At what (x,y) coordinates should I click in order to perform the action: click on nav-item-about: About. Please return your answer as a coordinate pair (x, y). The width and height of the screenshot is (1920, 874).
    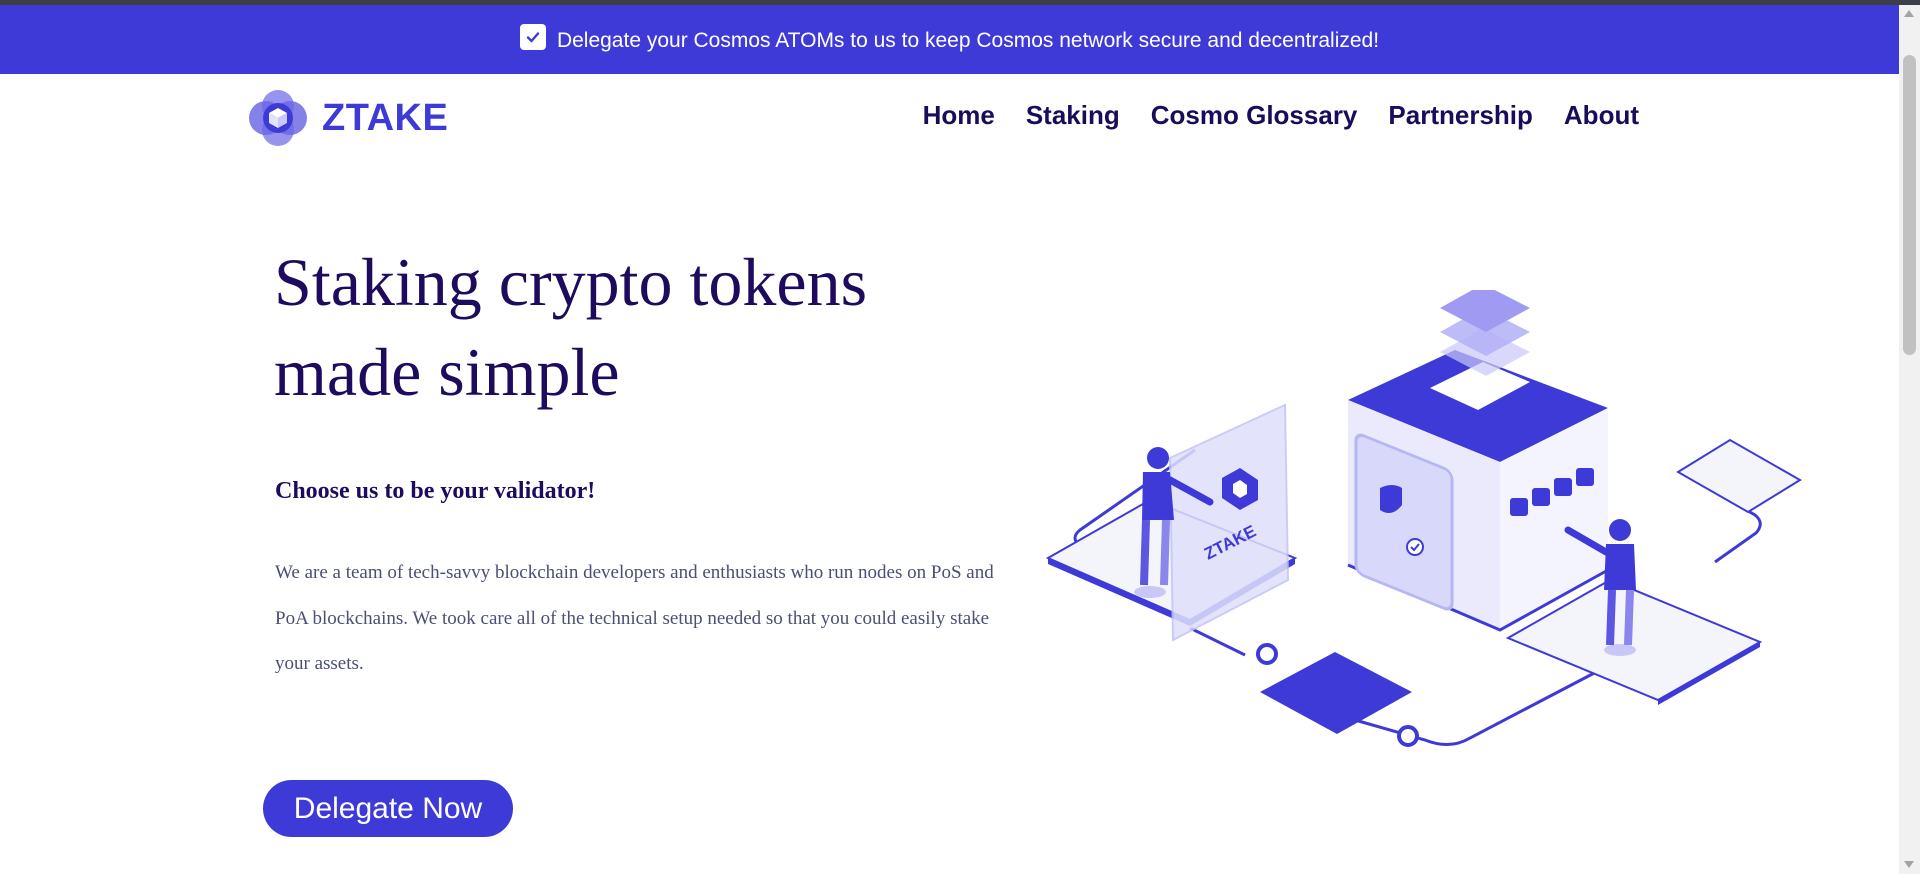
    Looking at the image, I should click on (1601, 115).